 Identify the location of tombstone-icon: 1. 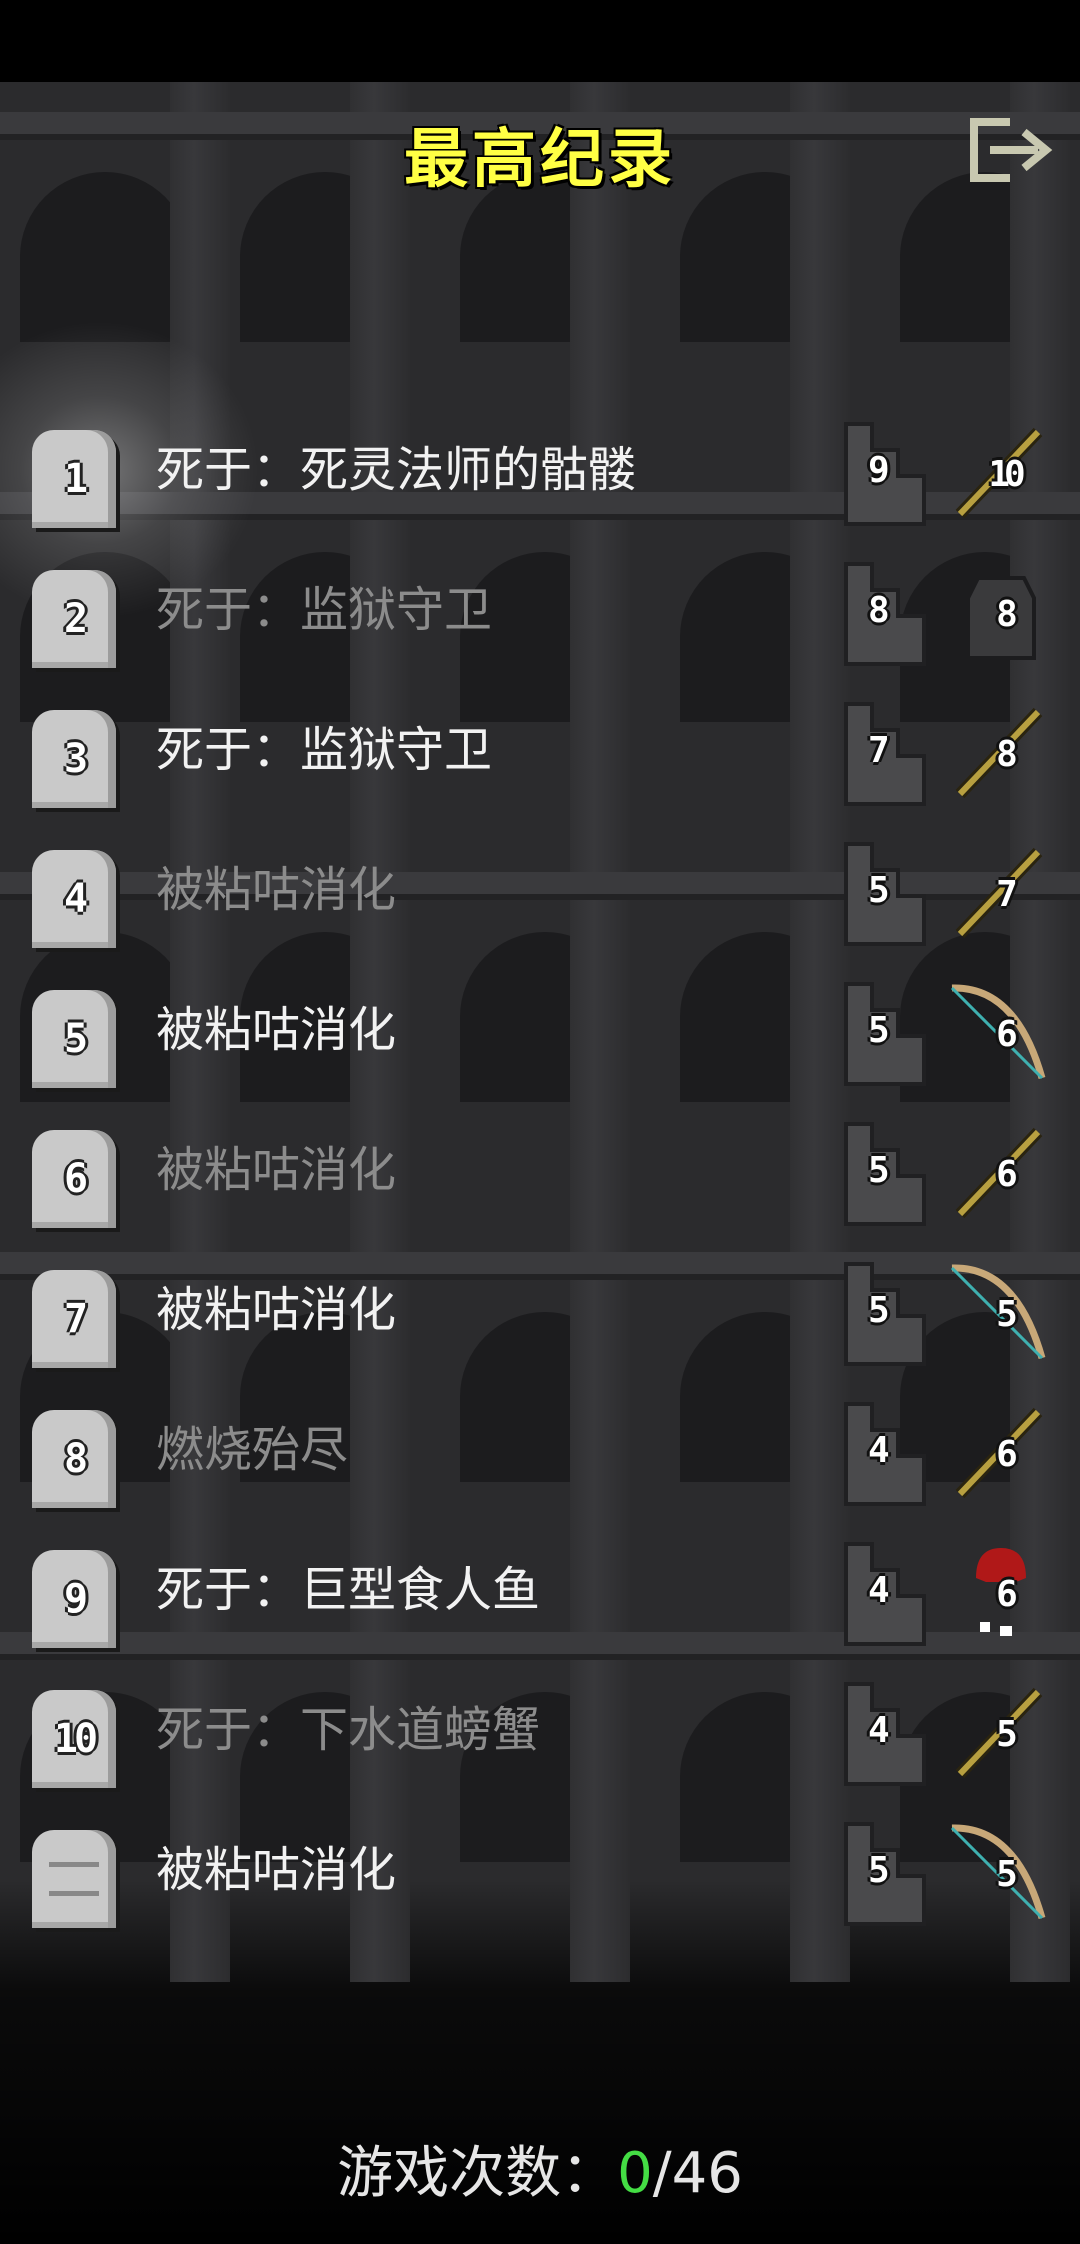
(74, 479).